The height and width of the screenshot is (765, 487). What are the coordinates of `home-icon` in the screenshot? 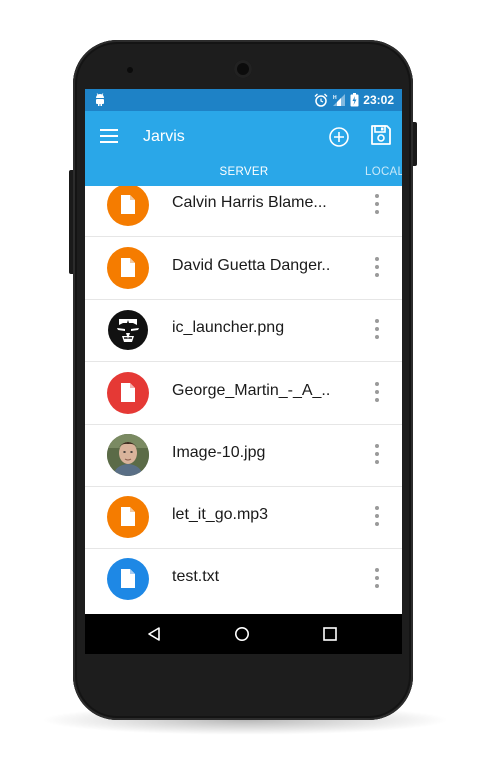 It's located at (242, 634).